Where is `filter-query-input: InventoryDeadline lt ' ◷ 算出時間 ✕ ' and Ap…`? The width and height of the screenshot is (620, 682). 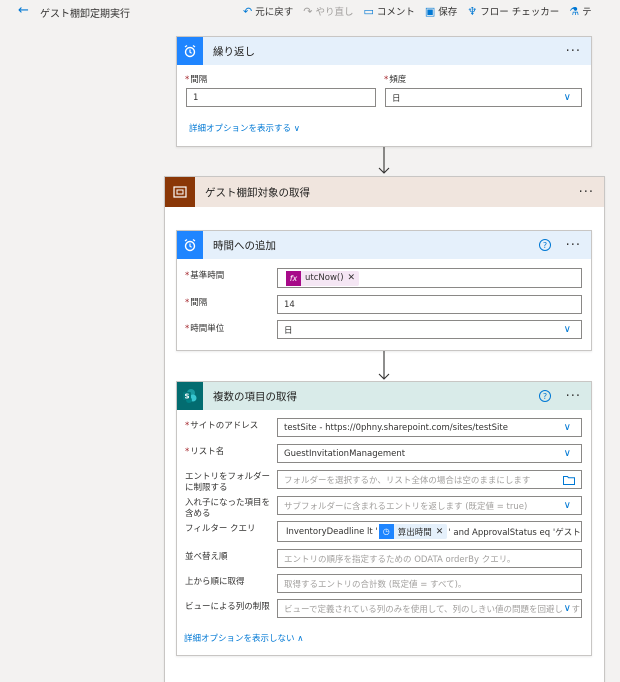
filter-query-input: InventoryDeadline lt ' ◷ 算出時間 ✕ ' and Ap… is located at coordinates (429, 531).